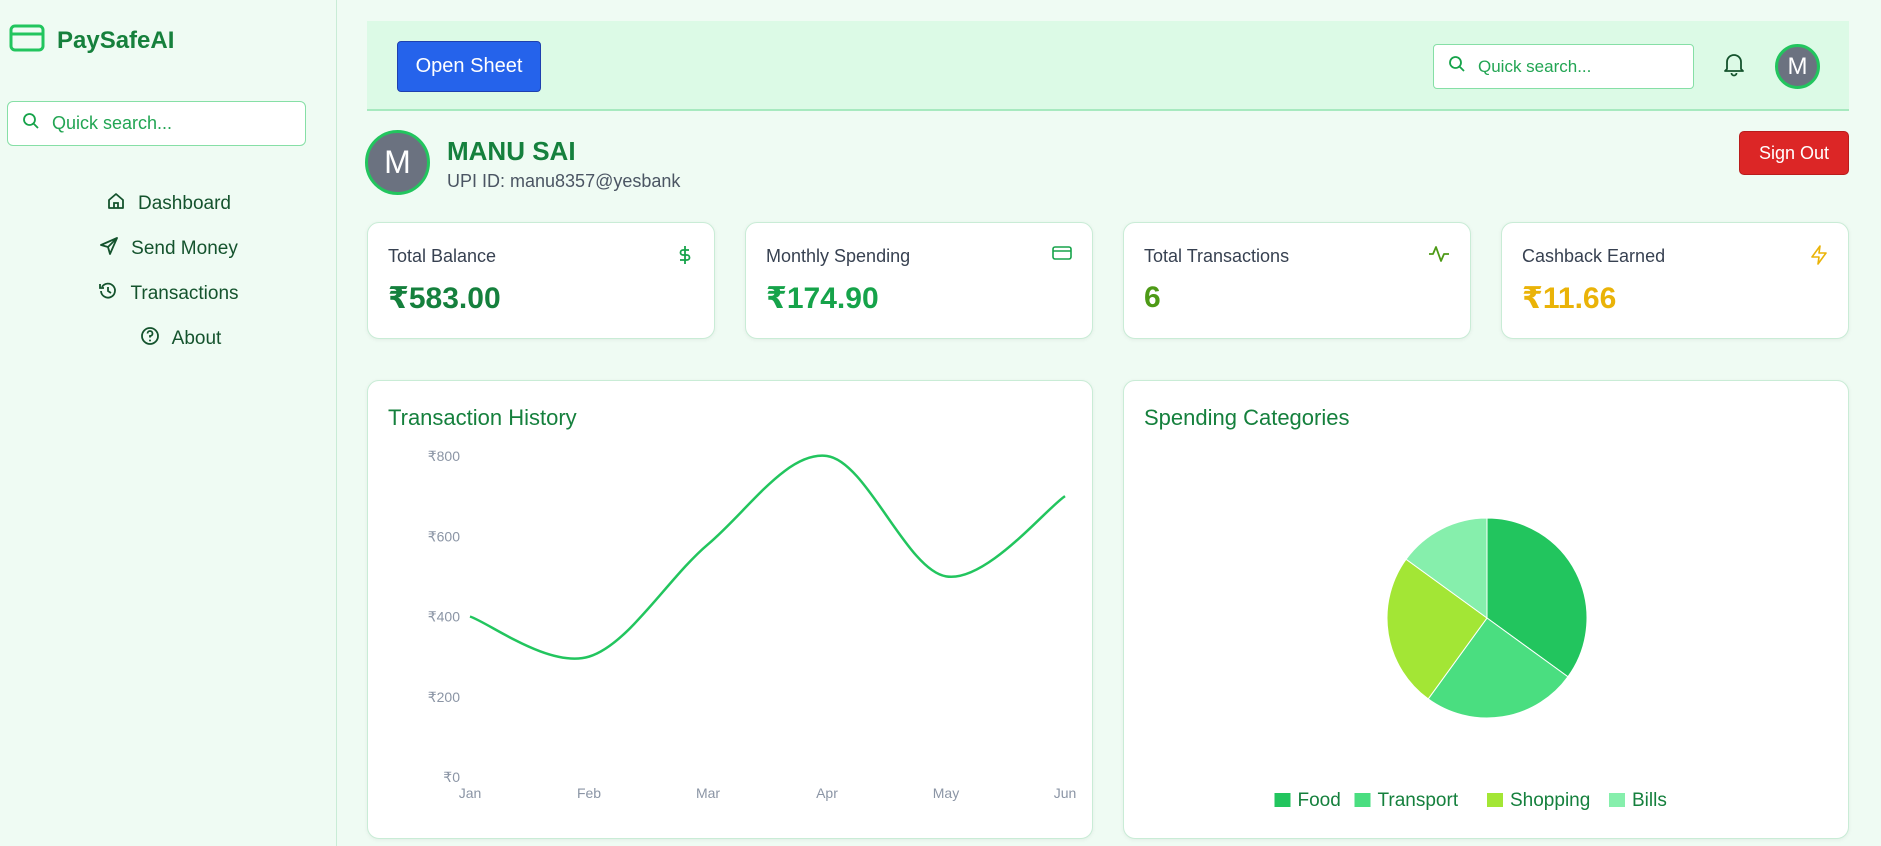 The height and width of the screenshot is (846, 1881). Describe the element at coordinates (1569, 298) in the screenshot. I see `stat-value: ₹11.66` at that location.